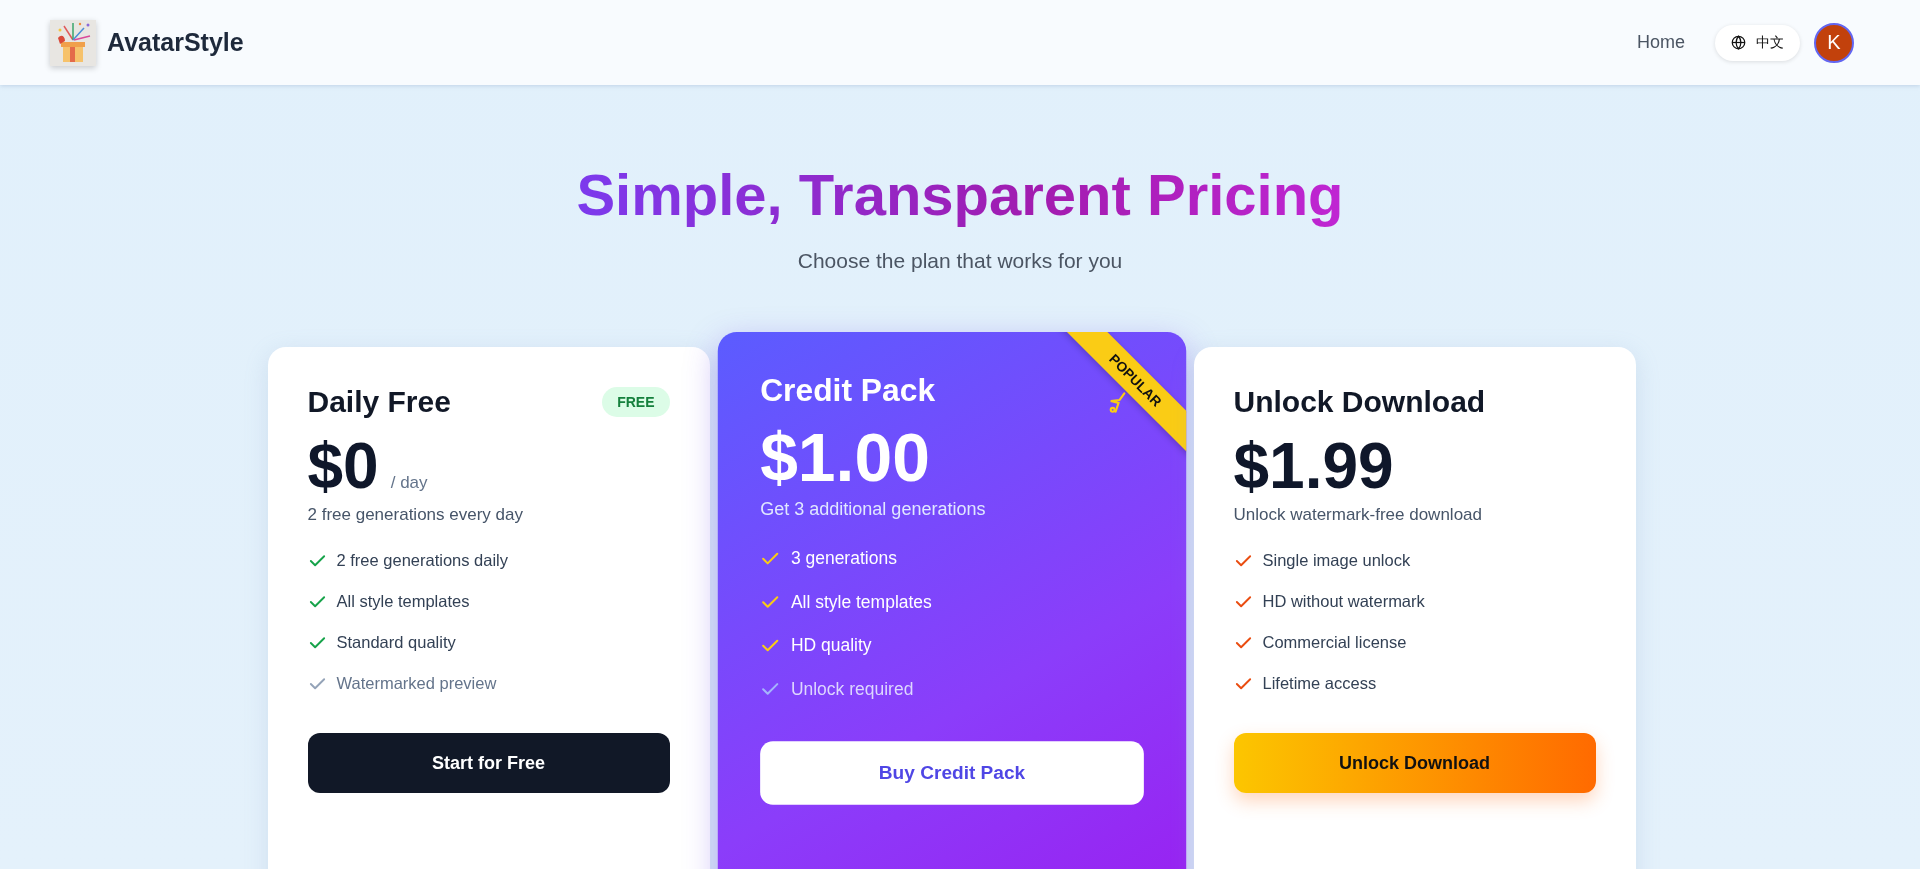  I want to click on feature-text: Watermarked preview, so click(416, 684).